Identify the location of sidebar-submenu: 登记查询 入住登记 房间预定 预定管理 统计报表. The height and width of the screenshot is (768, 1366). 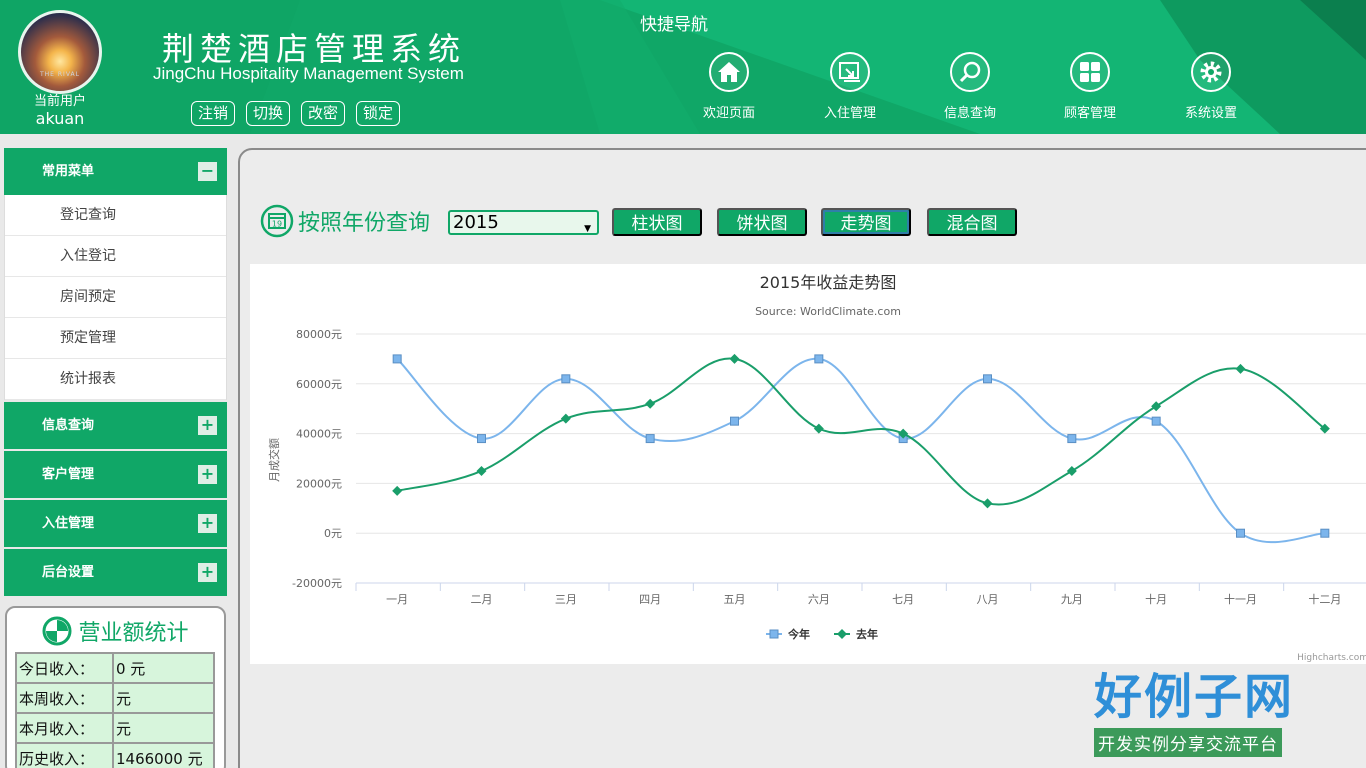
(115, 297).